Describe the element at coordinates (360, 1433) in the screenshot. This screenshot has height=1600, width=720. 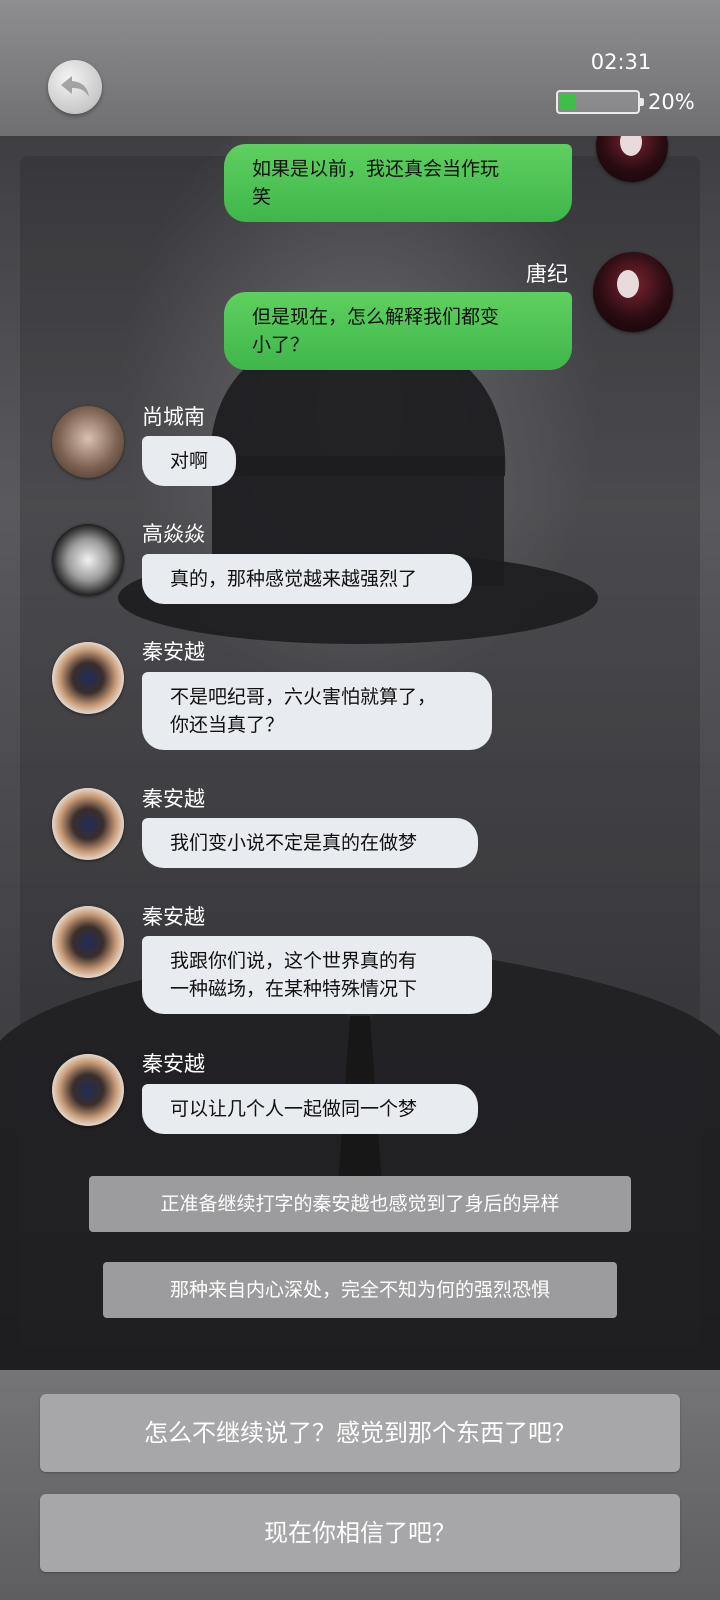
I see `choice-button-1: 怎么不继续说了？感觉到那个东西了吧？` at that location.